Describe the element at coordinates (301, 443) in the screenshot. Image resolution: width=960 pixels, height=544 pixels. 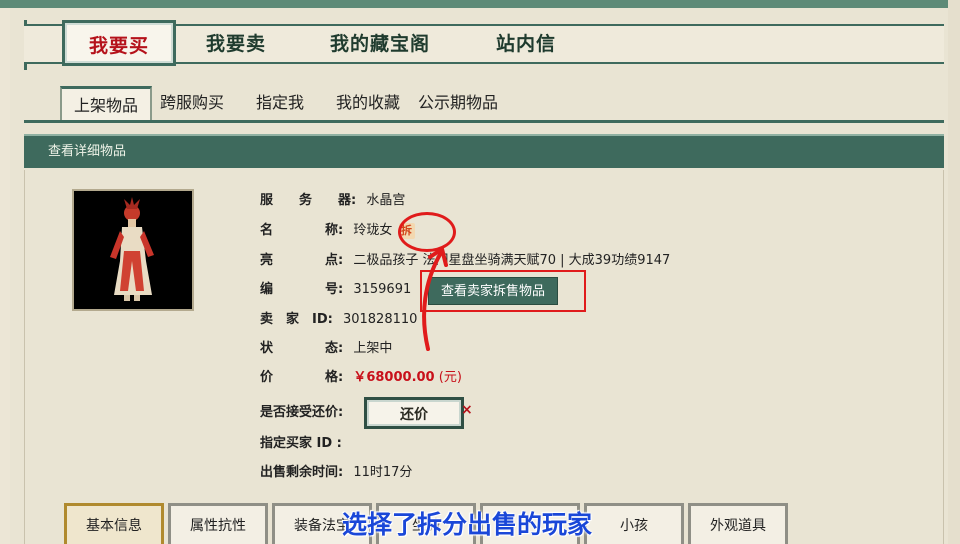
I see `designated-buyer-label: 指定买家 ID :` at that location.